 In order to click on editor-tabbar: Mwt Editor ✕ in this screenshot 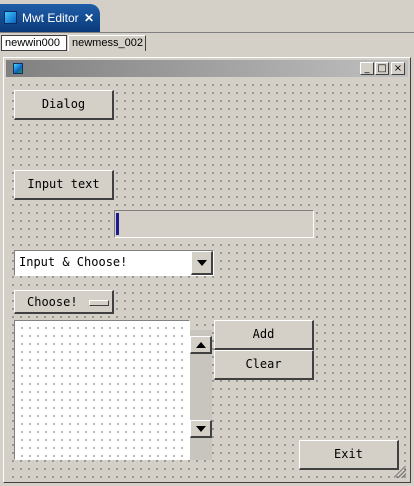, I will do `click(207, 16)`.